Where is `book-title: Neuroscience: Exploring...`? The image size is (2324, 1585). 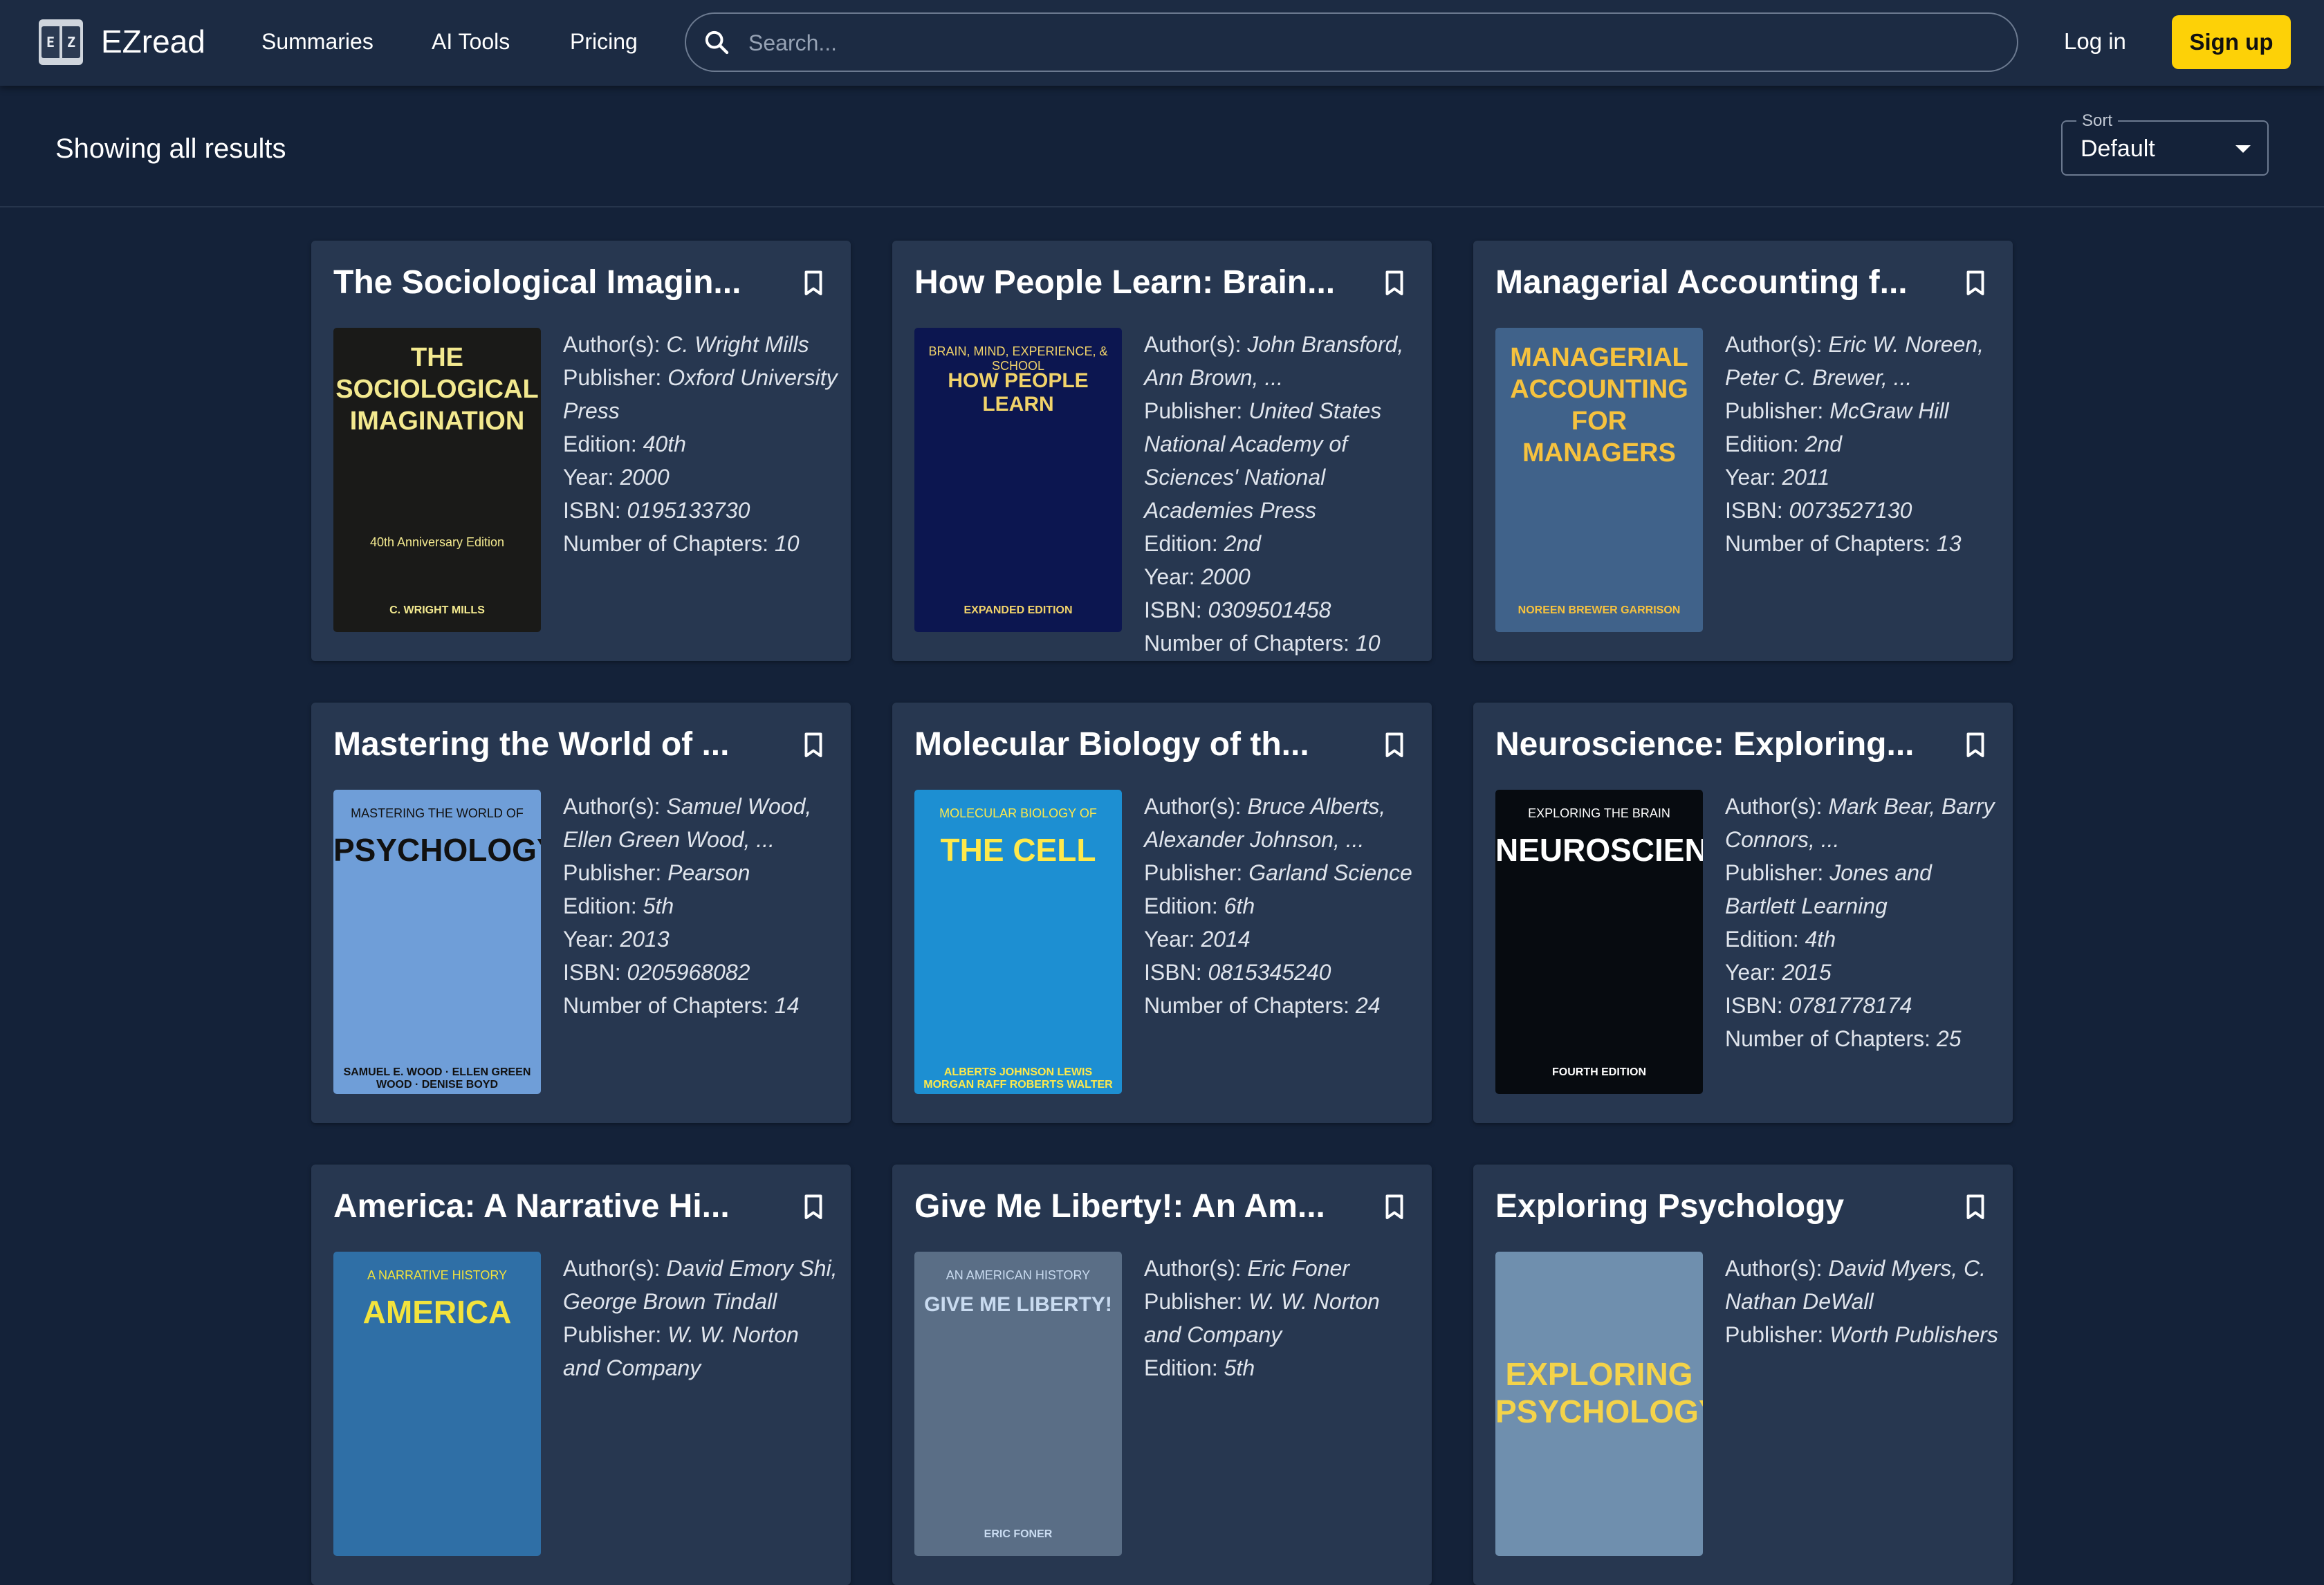 book-title: Neuroscience: Exploring... is located at coordinates (1716, 745).